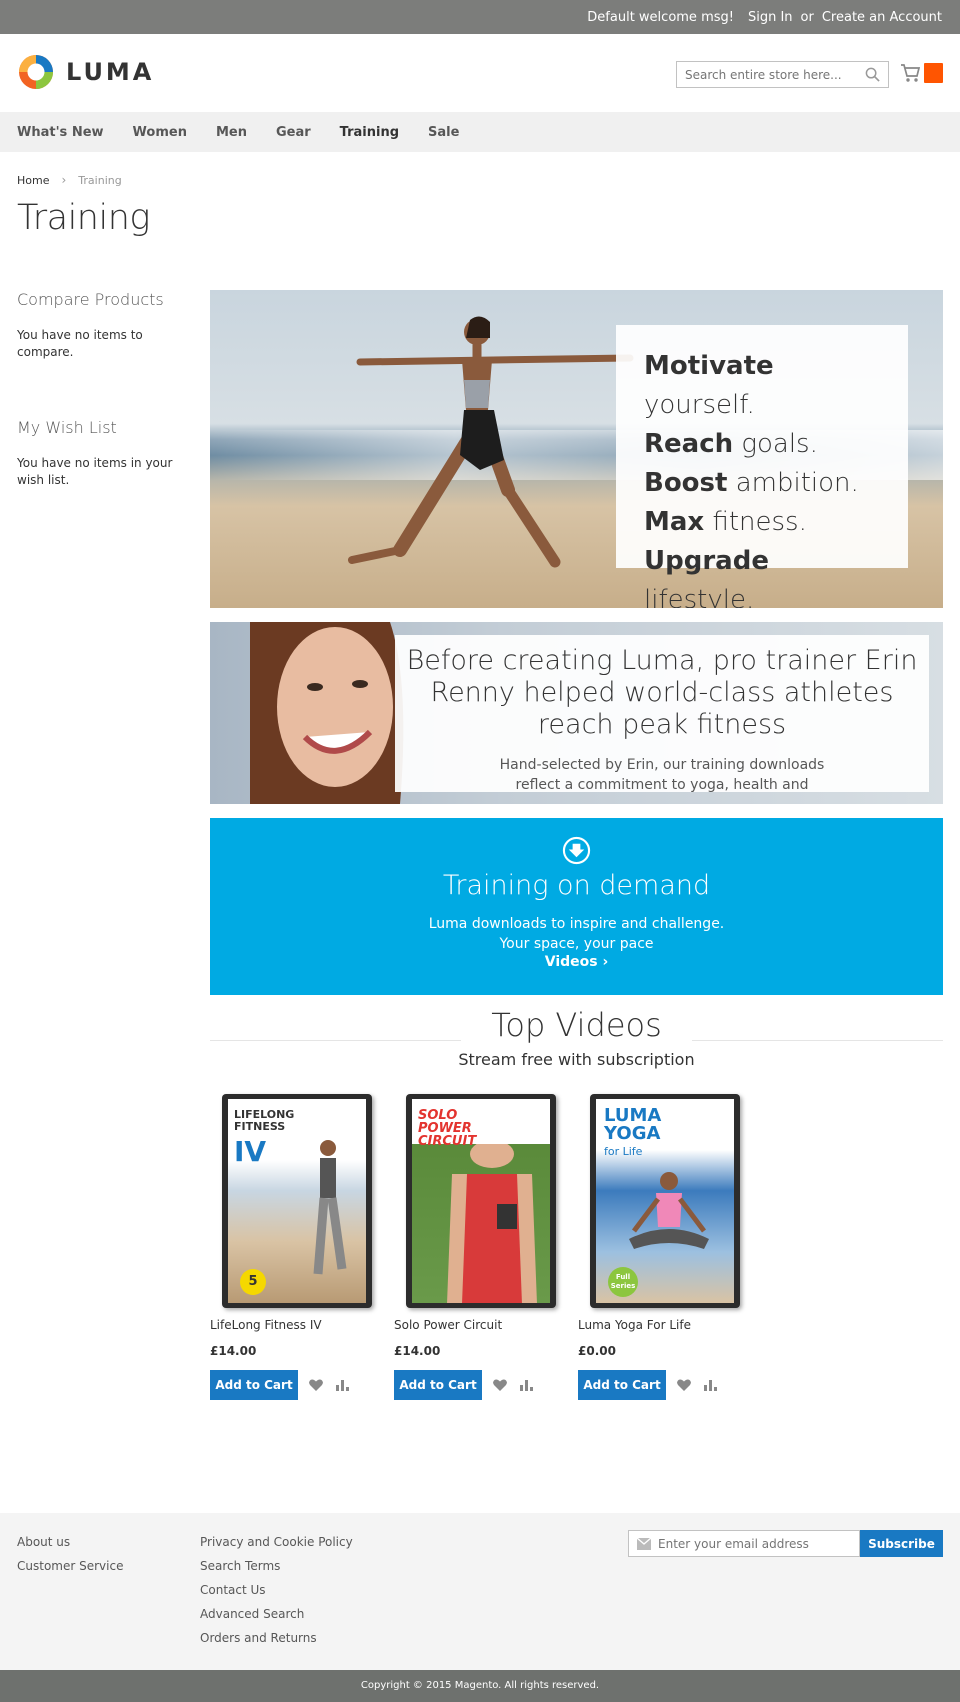 The height and width of the screenshot is (1702, 960). What do you see at coordinates (576, 885) in the screenshot?
I see `training-on-demand-title: Training on demand` at bounding box center [576, 885].